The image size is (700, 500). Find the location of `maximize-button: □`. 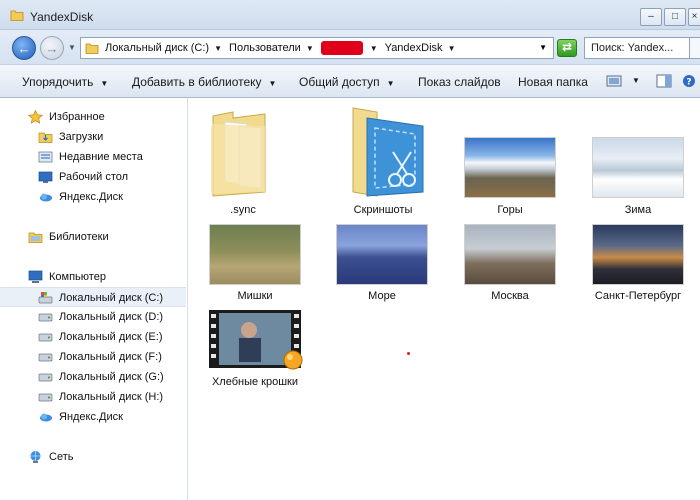

maximize-button: □ is located at coordinates (675, 17).